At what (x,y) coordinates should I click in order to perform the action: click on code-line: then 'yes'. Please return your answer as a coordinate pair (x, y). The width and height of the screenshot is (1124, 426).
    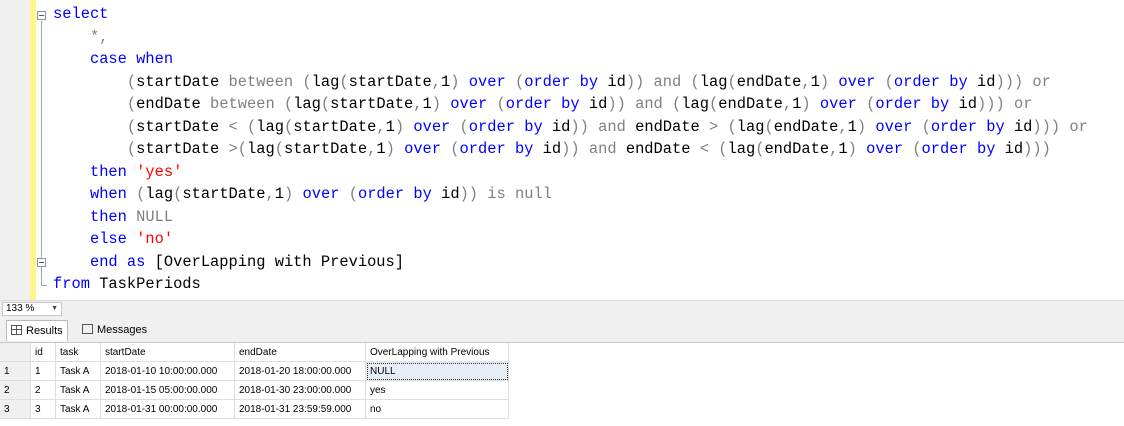
    Looking at the image, I should click on (570, 172).